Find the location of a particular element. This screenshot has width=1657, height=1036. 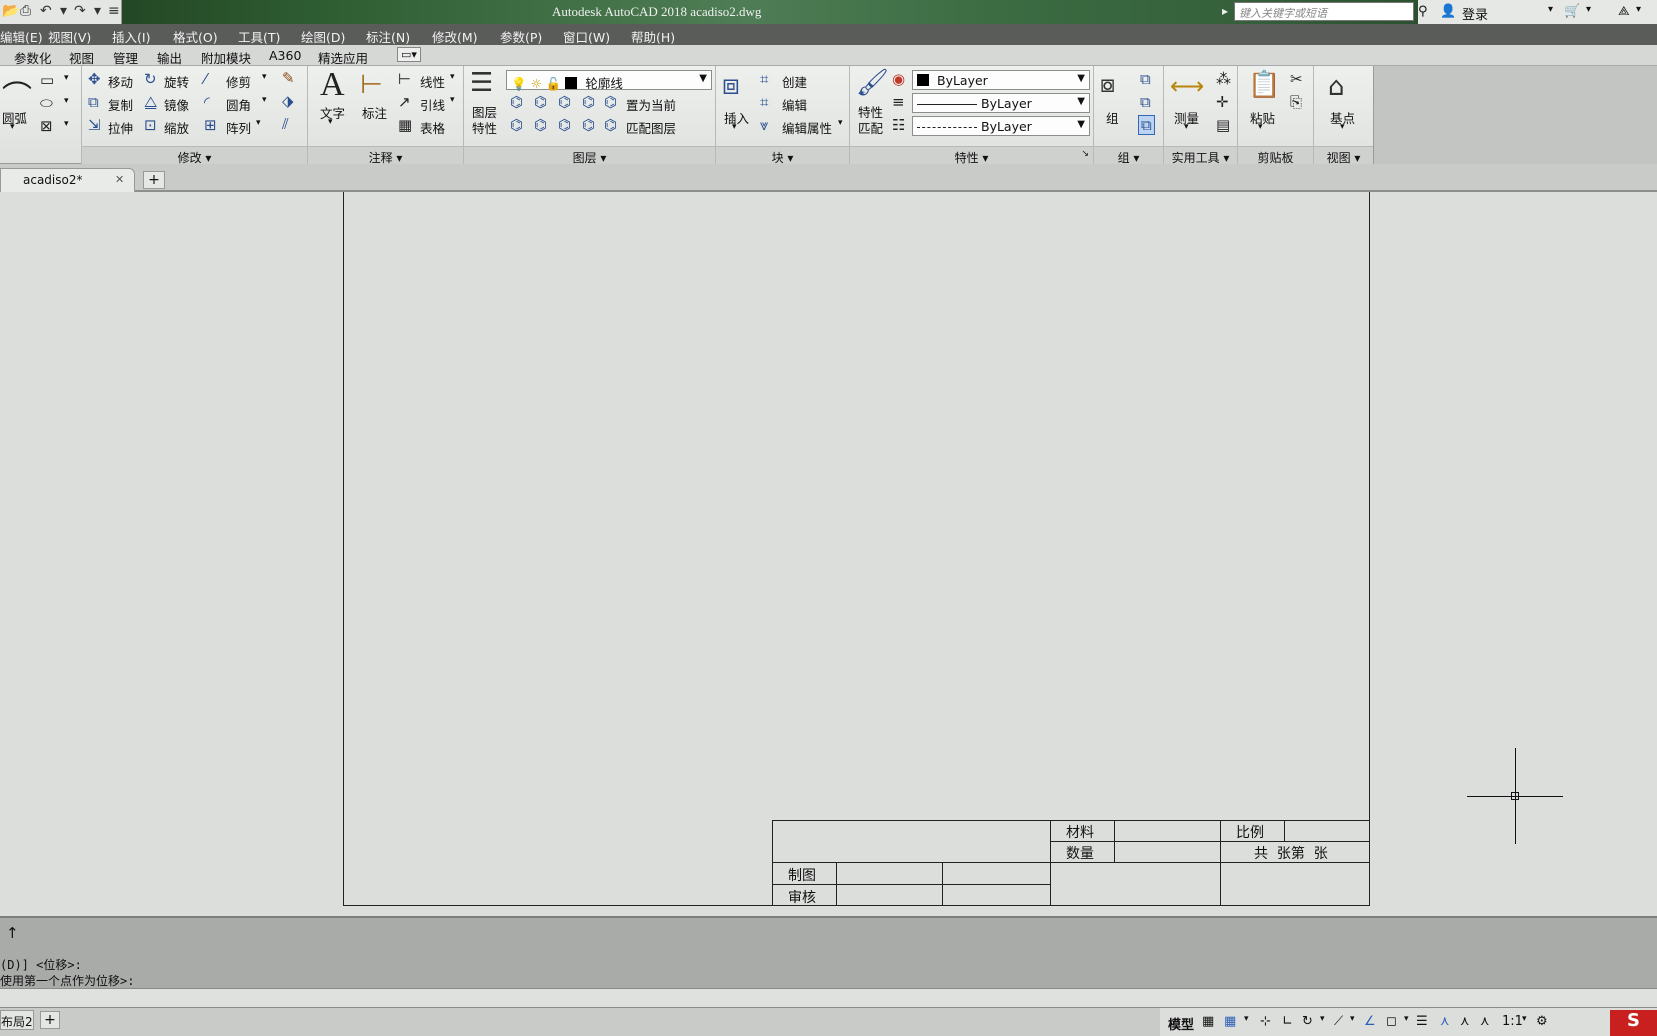

triangle-network-icon: ⟁ is located at coordinates (1624, 11).